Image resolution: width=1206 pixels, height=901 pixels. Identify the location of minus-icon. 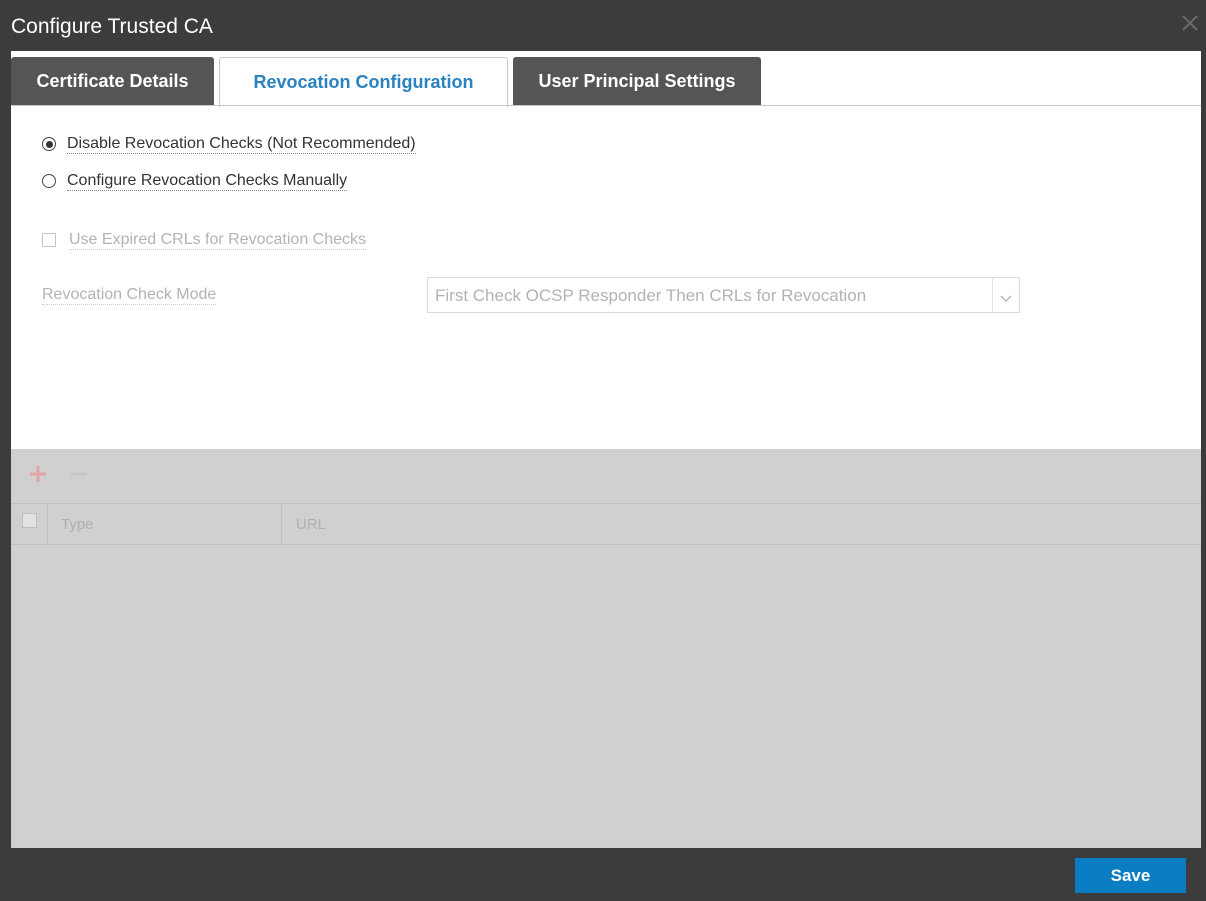
(79, 474).